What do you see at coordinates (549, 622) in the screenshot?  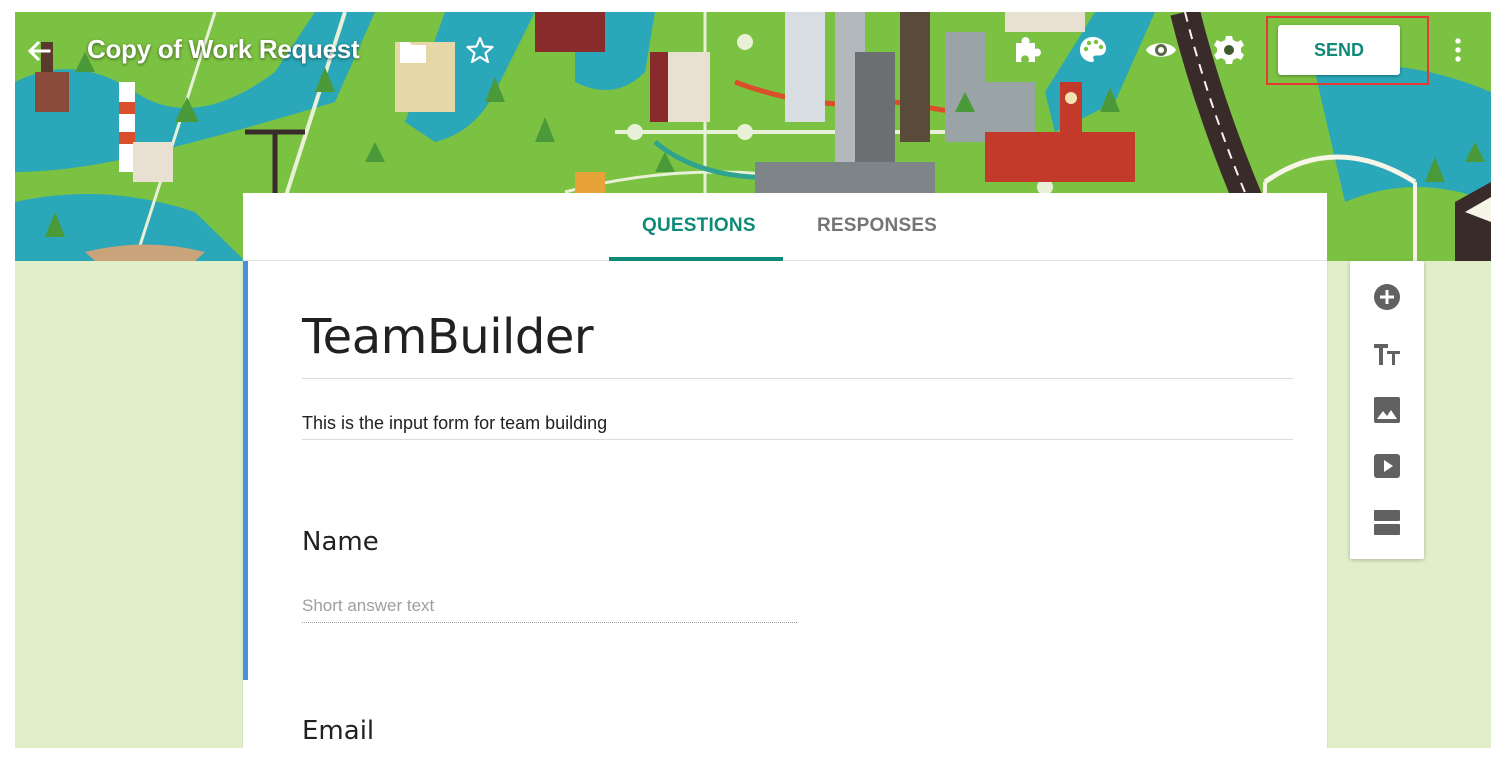 I see `short-answer-underline` at bounding box center [549, 622].